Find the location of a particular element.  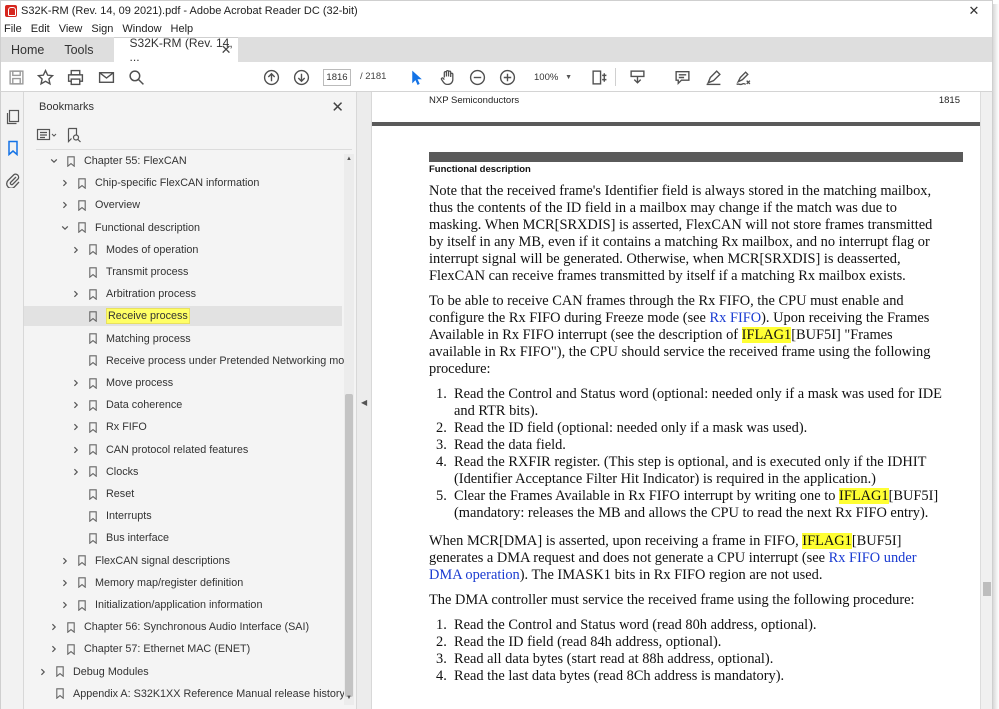

bookmark-label: Bus interface is located at coordinates (138, 538).